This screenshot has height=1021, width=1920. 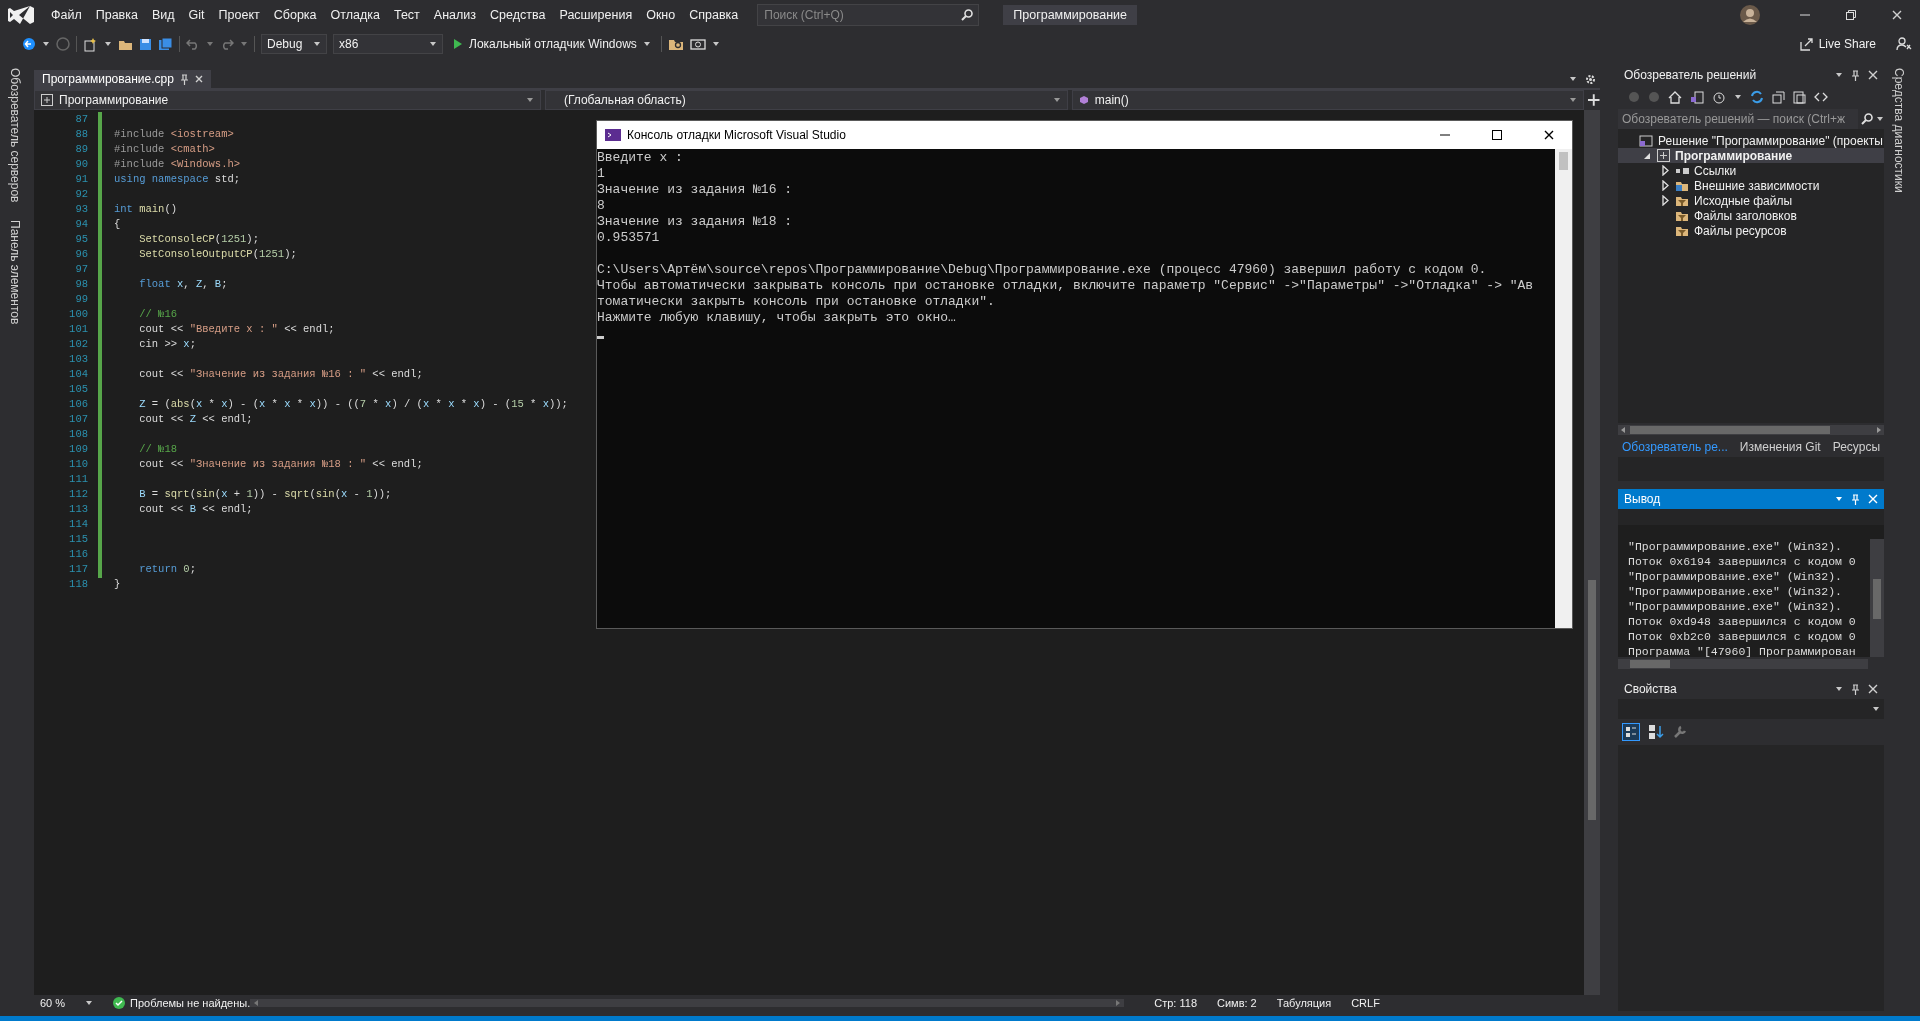 I want to click on undo-icon, so click(x=193, y=44).